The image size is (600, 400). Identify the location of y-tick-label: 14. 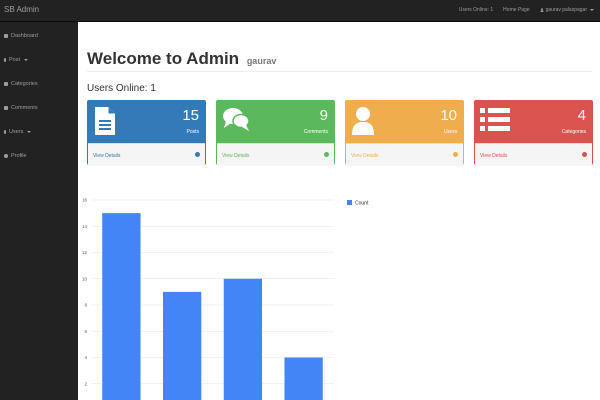
(85, 226).